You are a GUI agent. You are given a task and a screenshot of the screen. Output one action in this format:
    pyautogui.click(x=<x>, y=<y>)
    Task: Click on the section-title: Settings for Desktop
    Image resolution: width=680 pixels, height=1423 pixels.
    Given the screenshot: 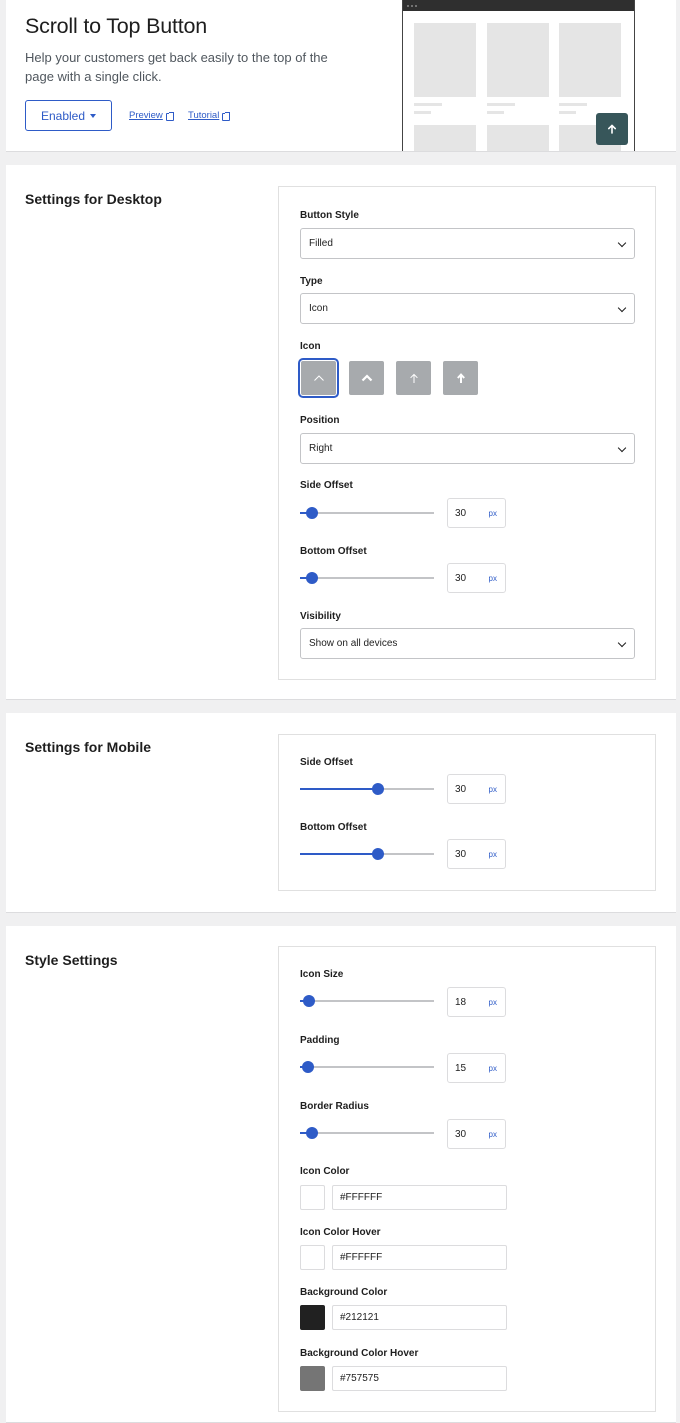 What is the action you would take?
    pyautogui.click(x=93, y=199)
    